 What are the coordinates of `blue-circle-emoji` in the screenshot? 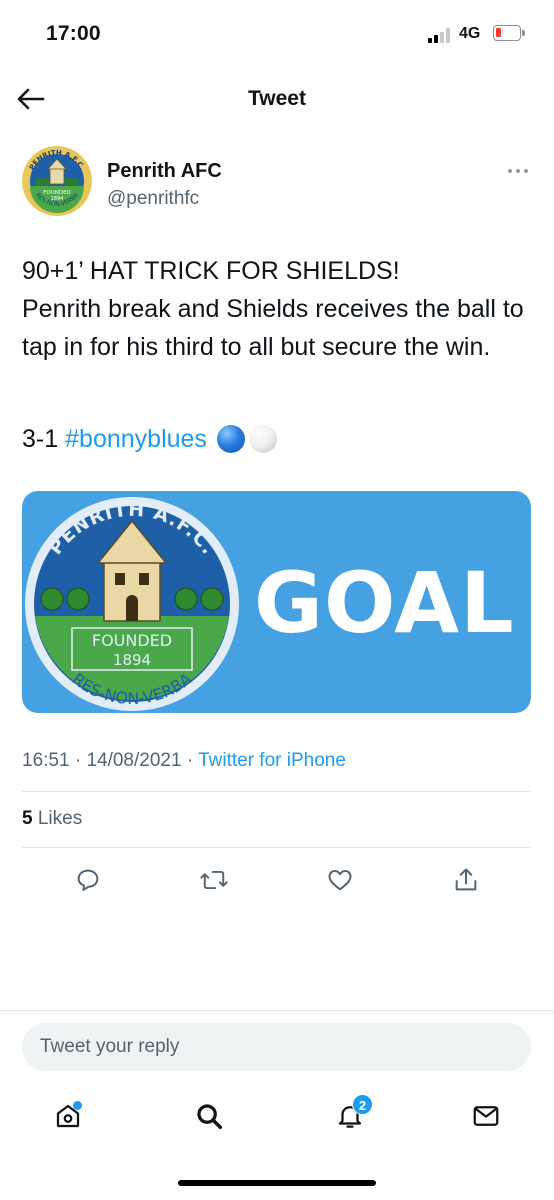 It's located at (230, 439).